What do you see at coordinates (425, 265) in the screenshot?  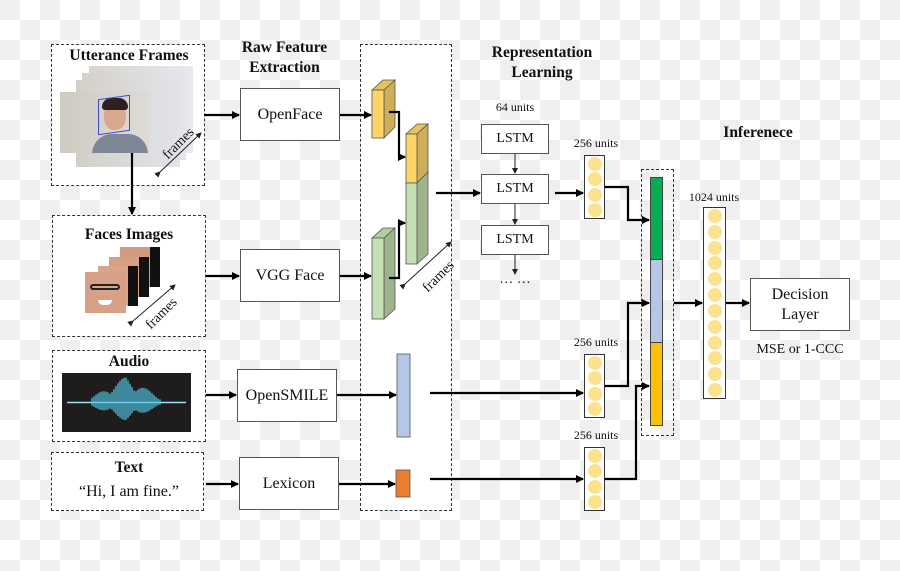 I see `feature-frames-axis-arrow` at bounding box center [425, 265].